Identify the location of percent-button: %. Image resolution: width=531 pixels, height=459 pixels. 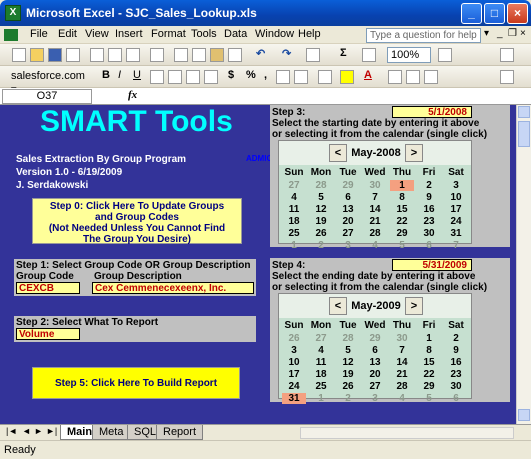
(251, 75).